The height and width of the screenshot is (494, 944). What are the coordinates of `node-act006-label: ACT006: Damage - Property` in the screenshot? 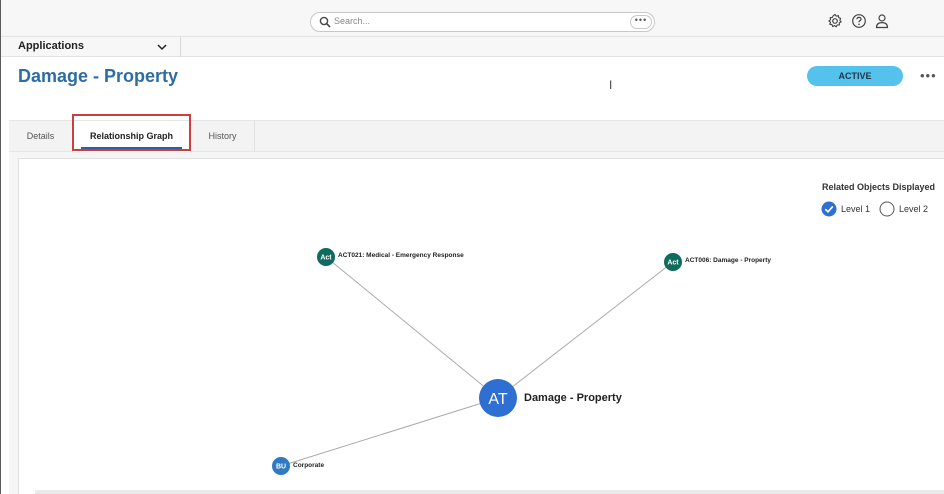 It's located at (728, 260).